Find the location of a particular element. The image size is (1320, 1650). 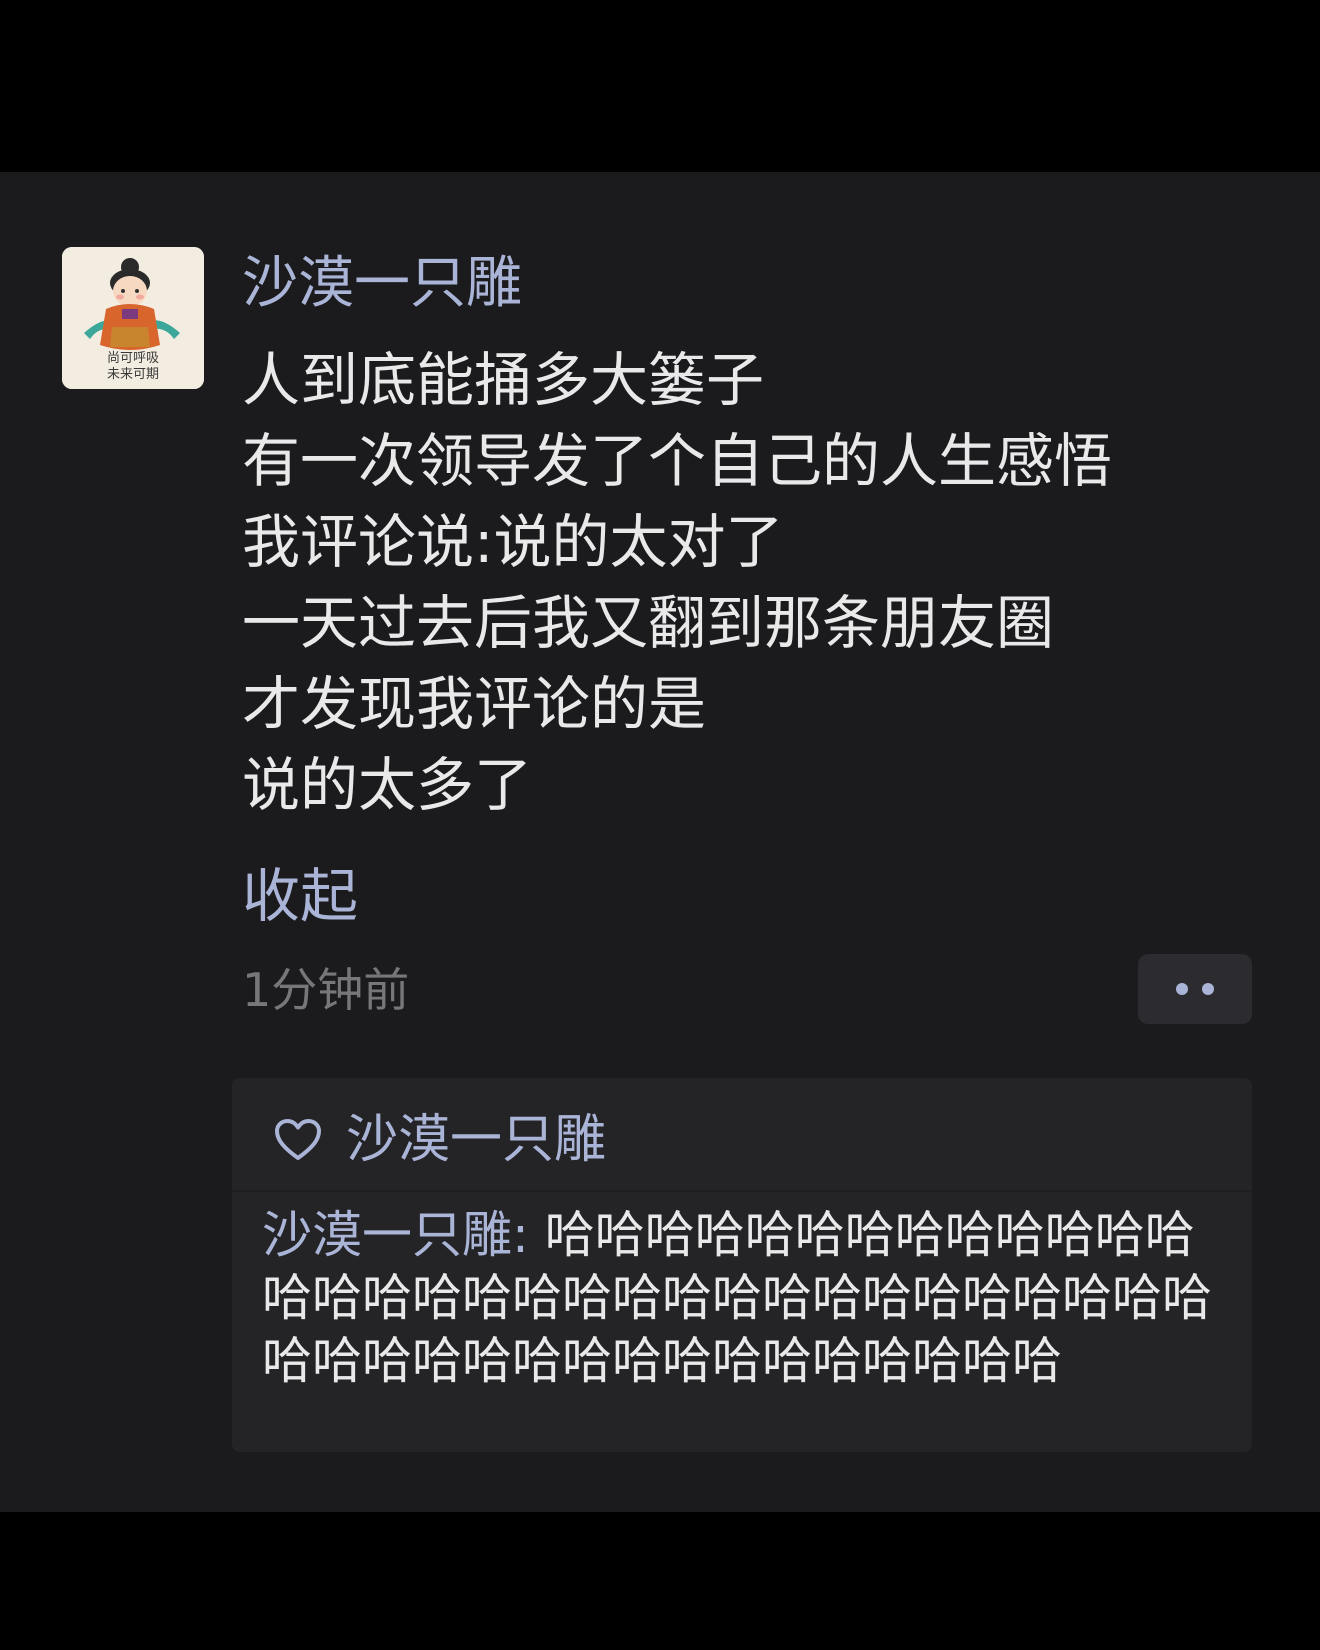

post-line: 说的太多了 is located at coordinates (387, 785).